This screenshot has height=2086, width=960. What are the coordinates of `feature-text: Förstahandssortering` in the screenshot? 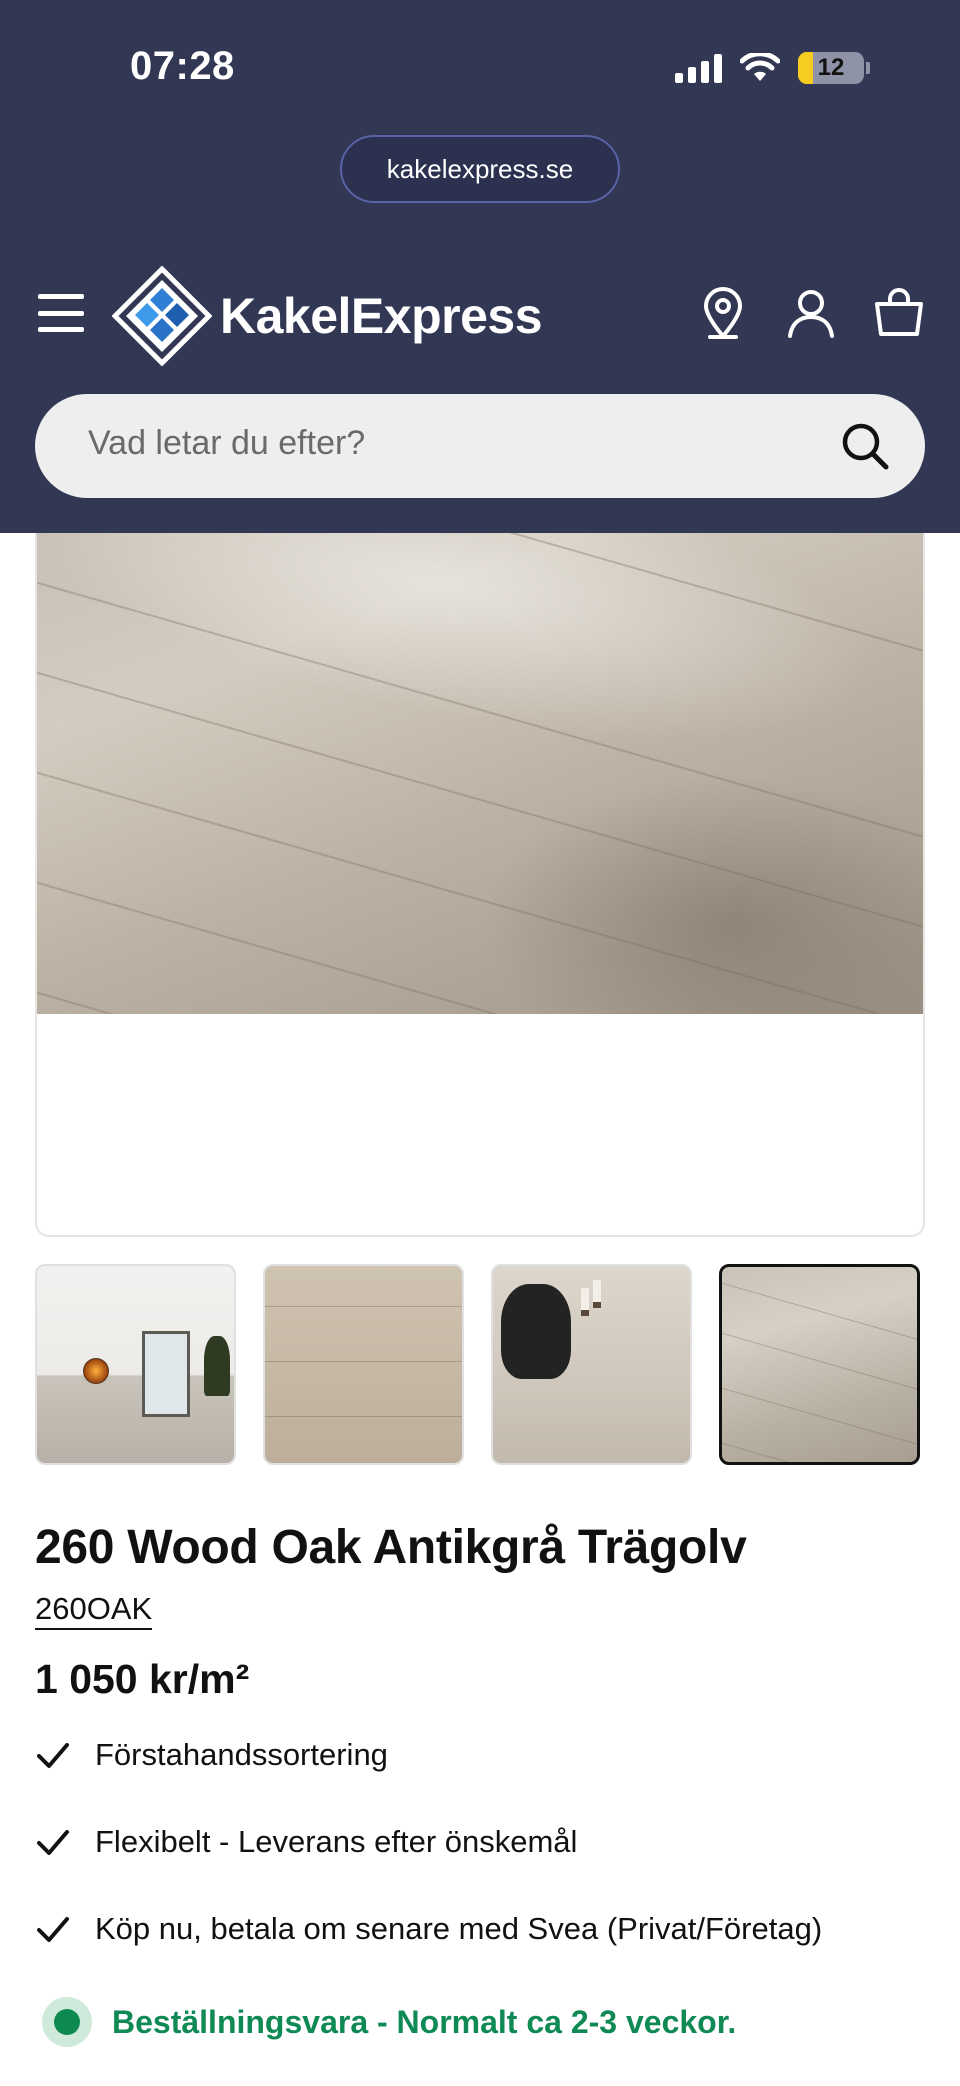 It's located at (241, 1754).